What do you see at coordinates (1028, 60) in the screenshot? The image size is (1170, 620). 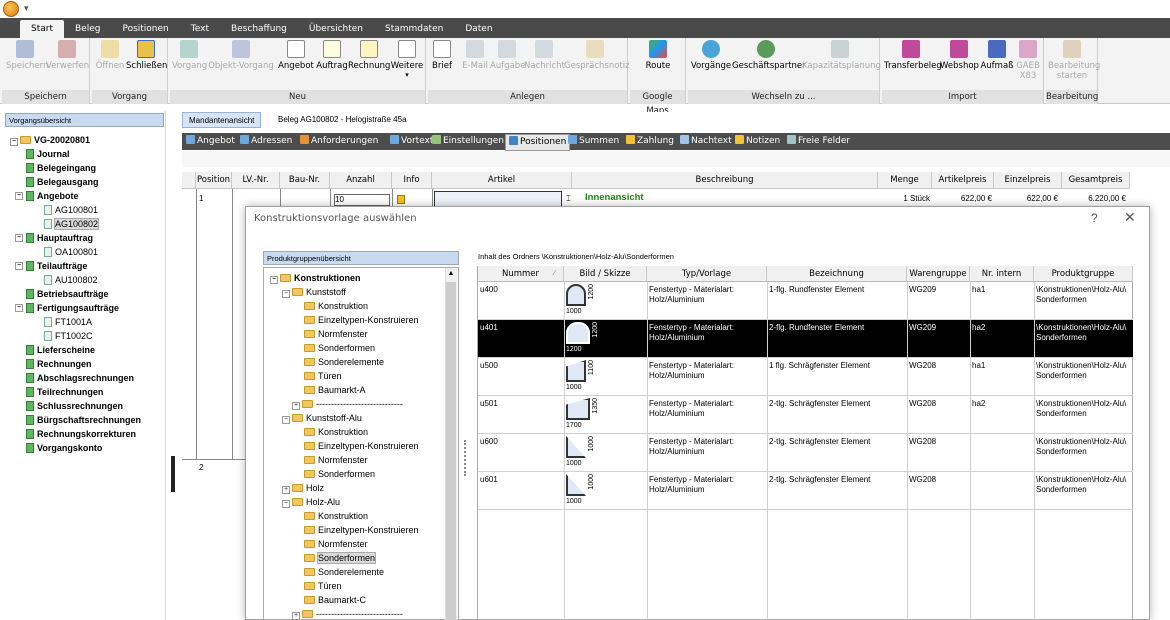 I see `gaeb-x83-button: GAEB X83` at bounding box center [1028, 60].